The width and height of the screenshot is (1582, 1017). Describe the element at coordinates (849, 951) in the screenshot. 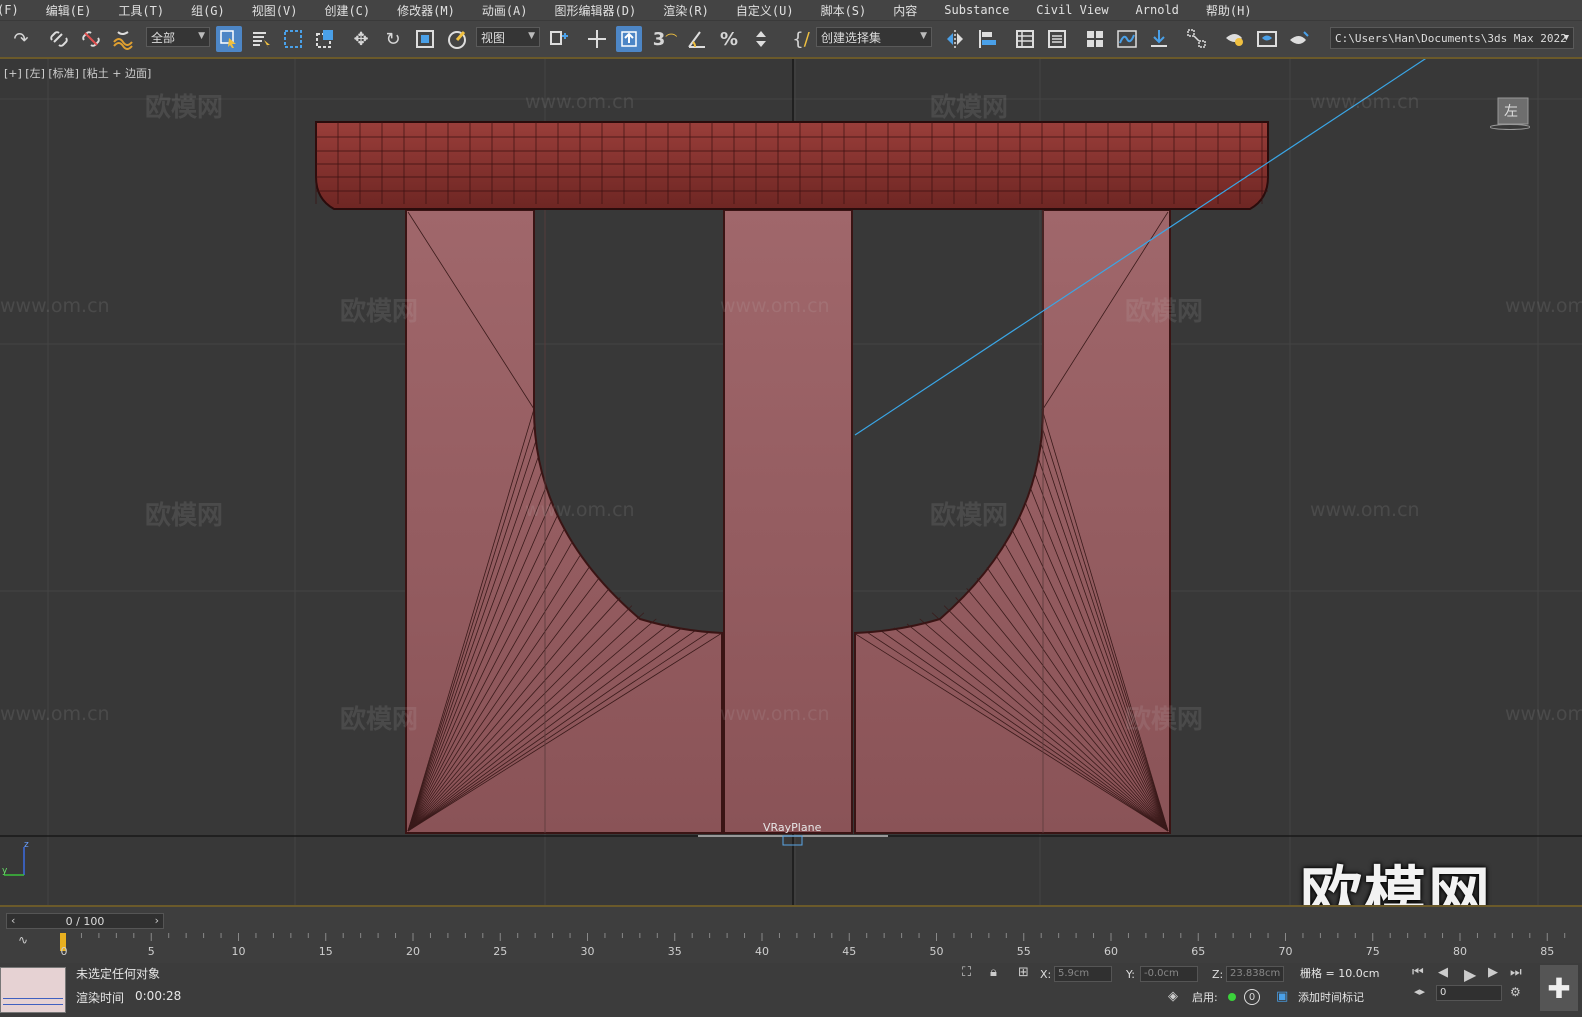

I see `timeline-tick-label: 45` at that location.